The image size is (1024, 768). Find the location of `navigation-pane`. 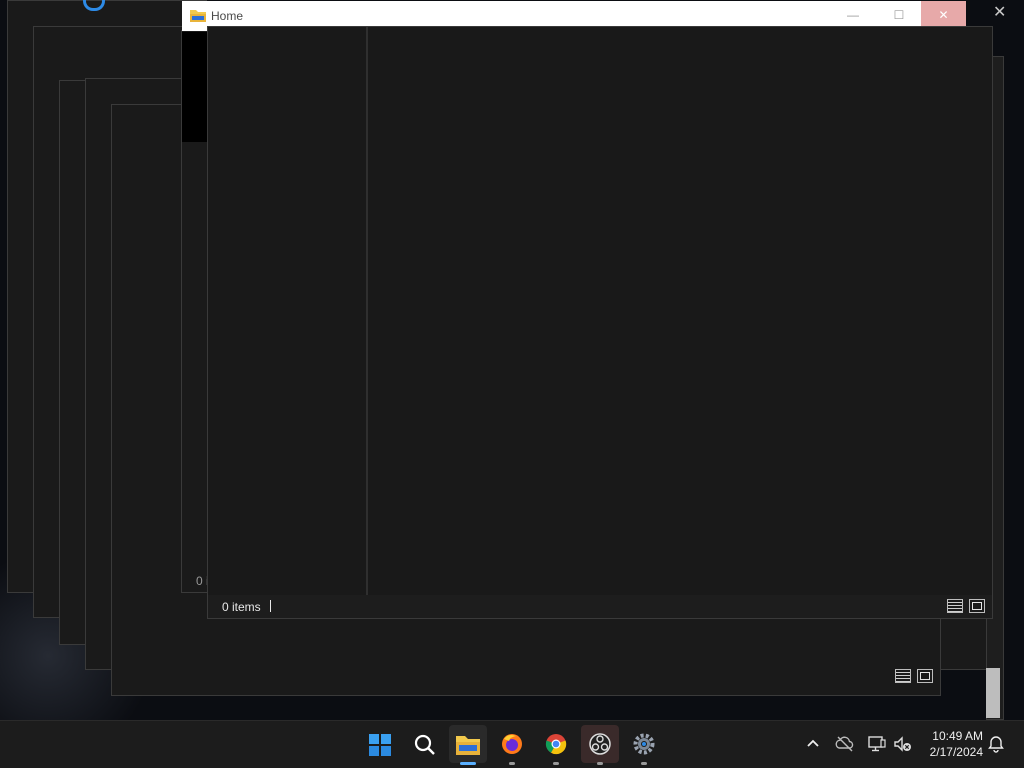

navigation-pane is located at coordinates (287, 311).